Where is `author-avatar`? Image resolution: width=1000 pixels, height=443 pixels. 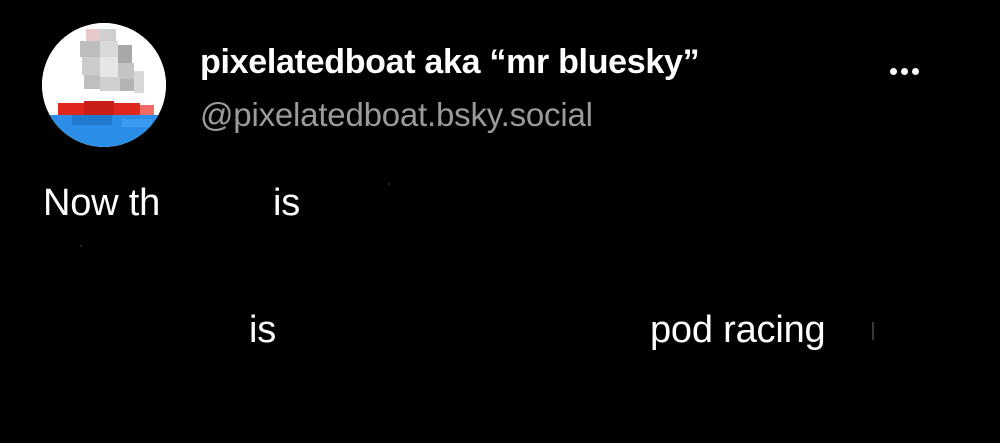
author-avatar is located at coordinates (104, 85).